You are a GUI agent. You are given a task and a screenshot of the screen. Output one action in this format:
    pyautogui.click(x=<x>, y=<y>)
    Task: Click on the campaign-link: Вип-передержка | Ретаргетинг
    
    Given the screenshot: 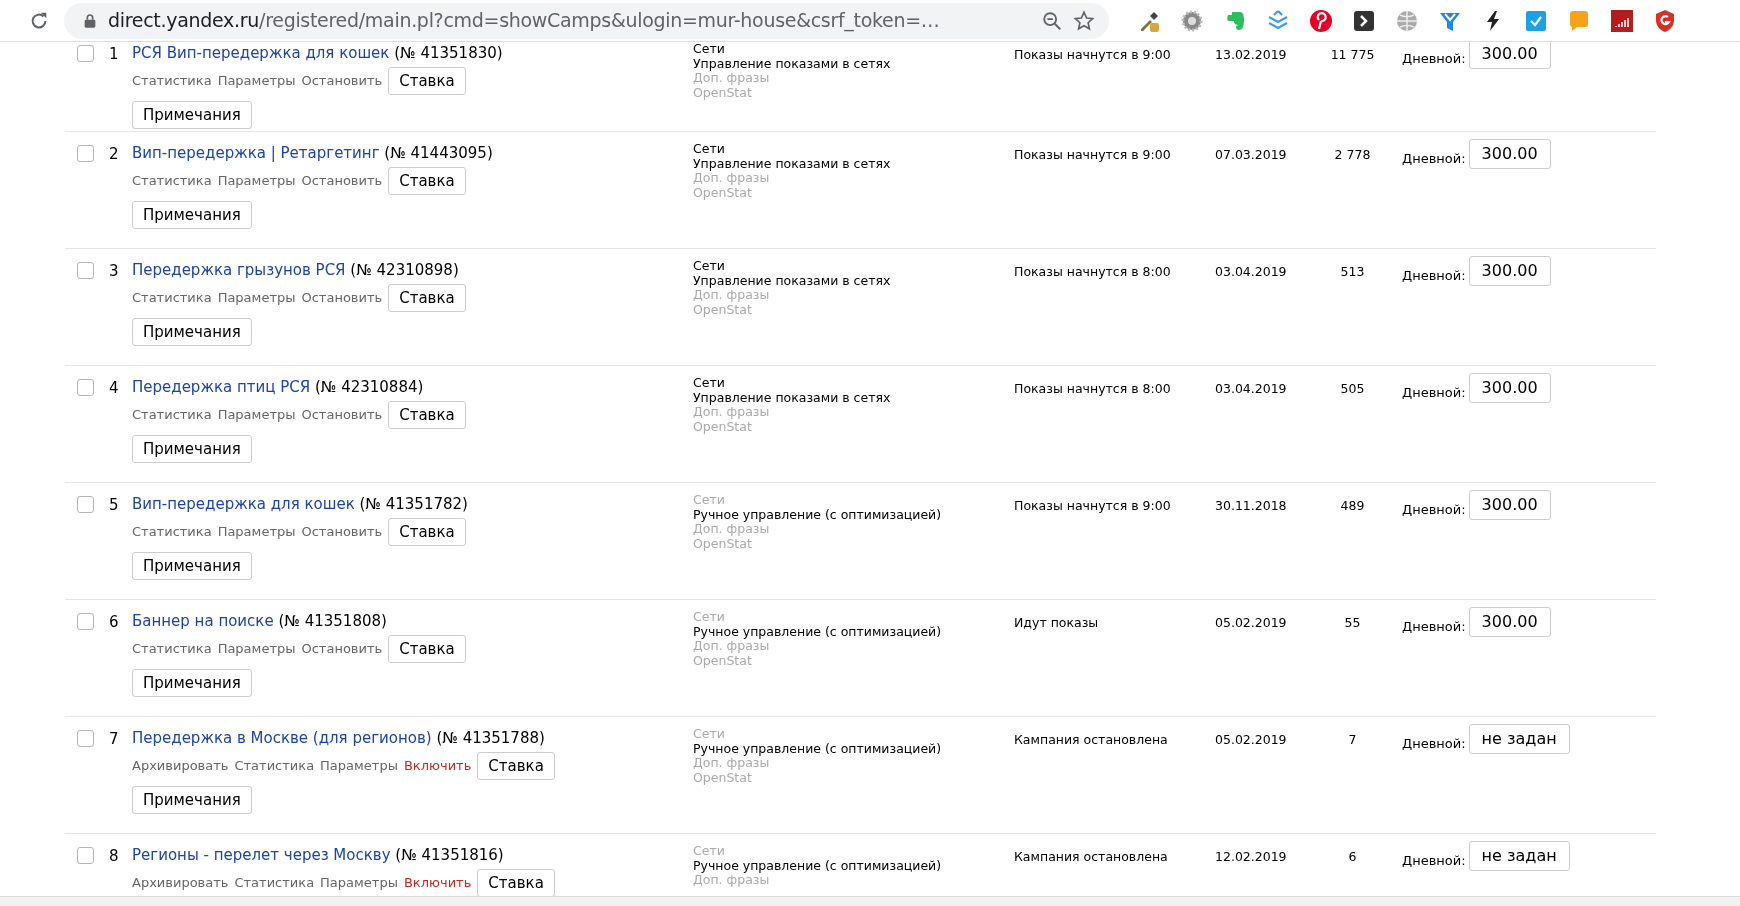 What is the action you would take?
    pyautogui.click(x=256, y=153)
    